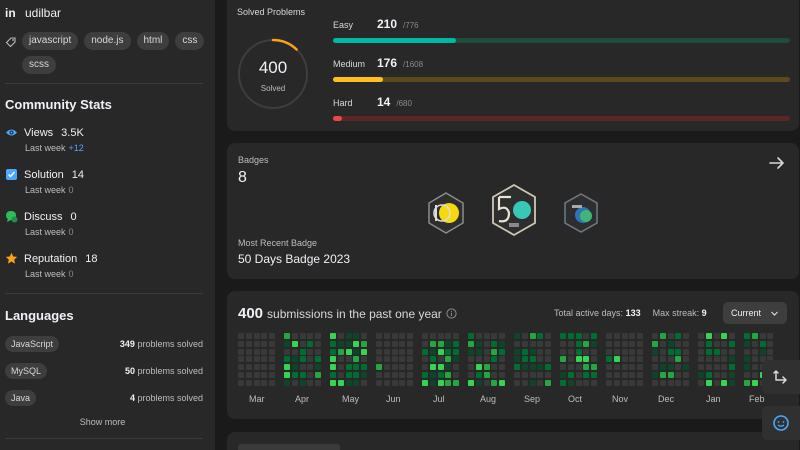 The height and width of the screenshot is (450, 800). I want to click on skill-tag: node.js, so click(107, 41).